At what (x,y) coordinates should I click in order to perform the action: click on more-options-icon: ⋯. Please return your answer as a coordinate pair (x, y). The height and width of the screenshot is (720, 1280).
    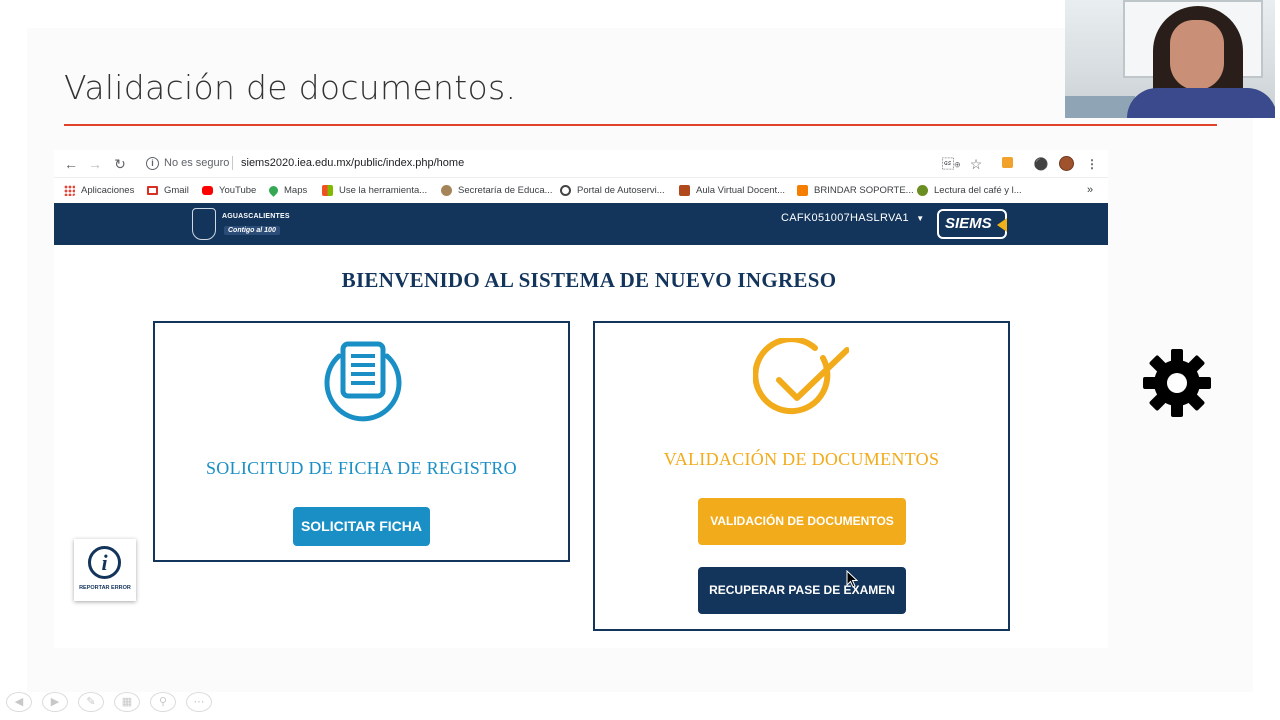
    Looking at the image, I should click on (199, 702).